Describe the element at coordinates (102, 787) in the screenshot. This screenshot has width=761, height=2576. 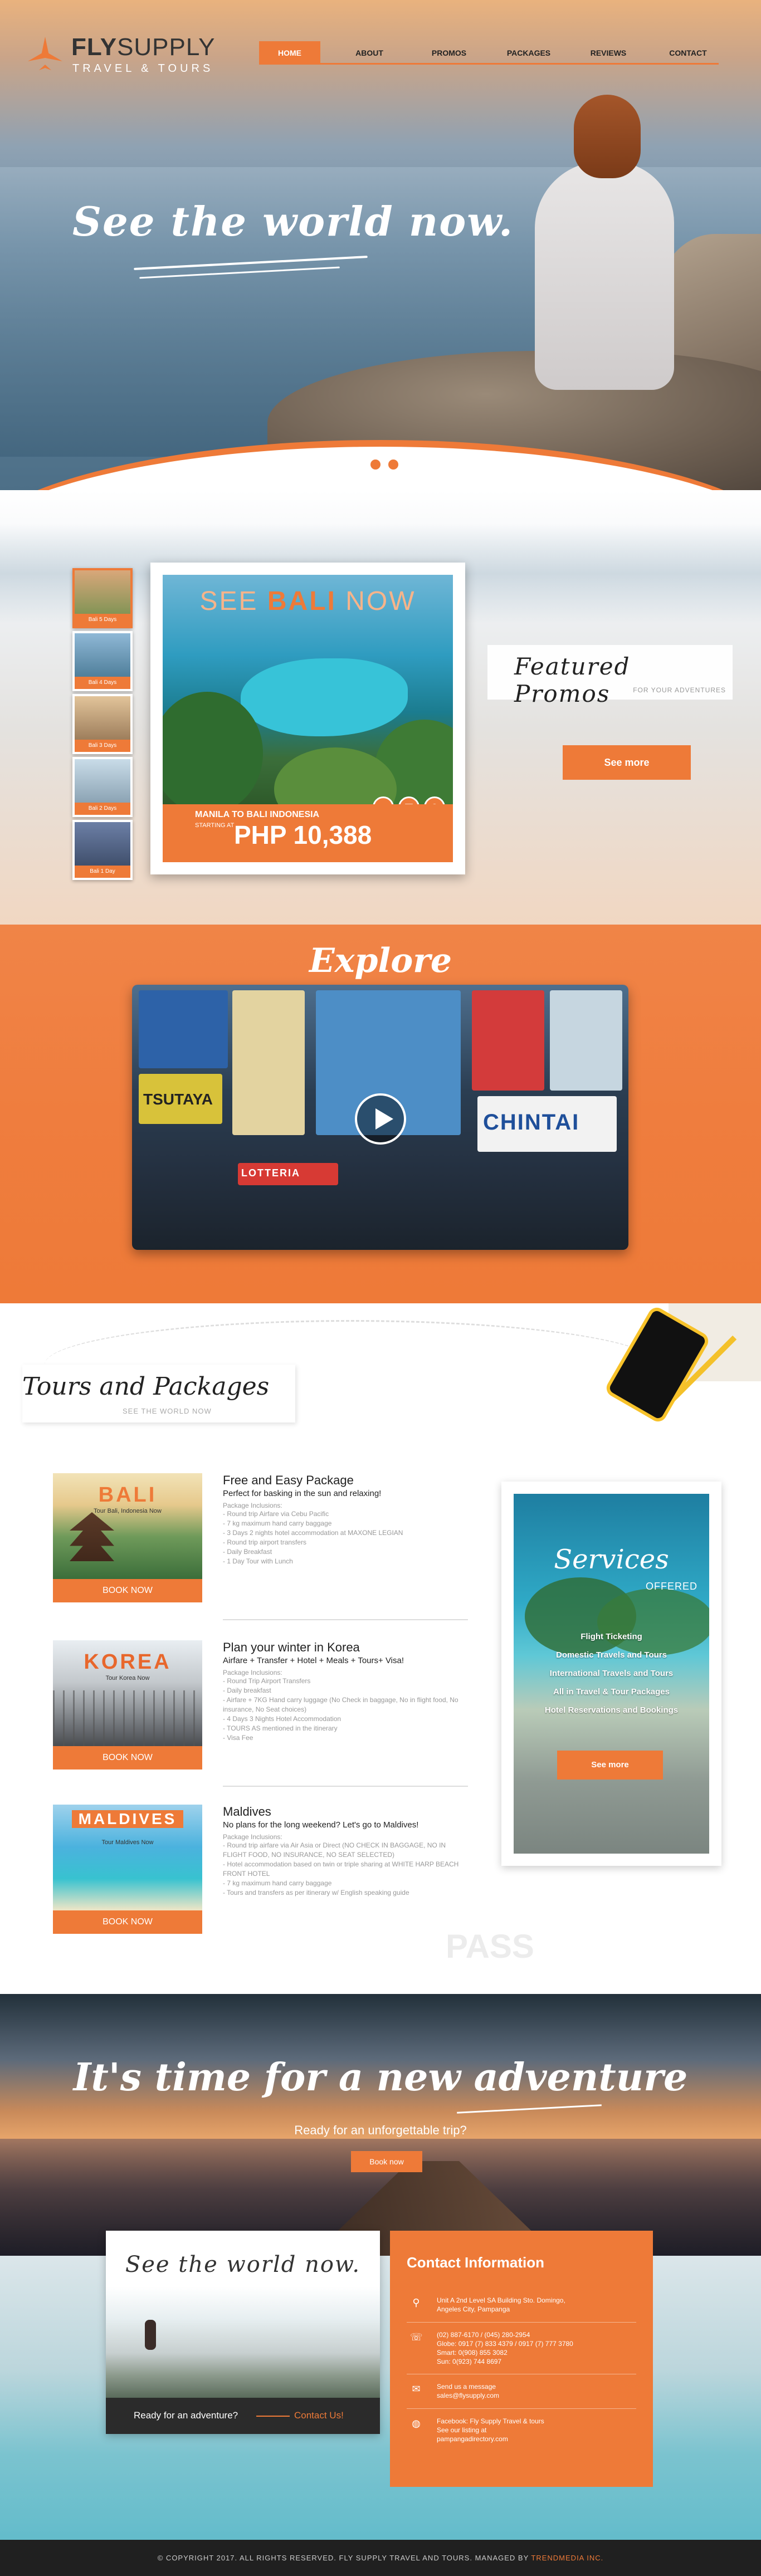
I see `promo-thumb-4: Bali 2 Days` at that location.